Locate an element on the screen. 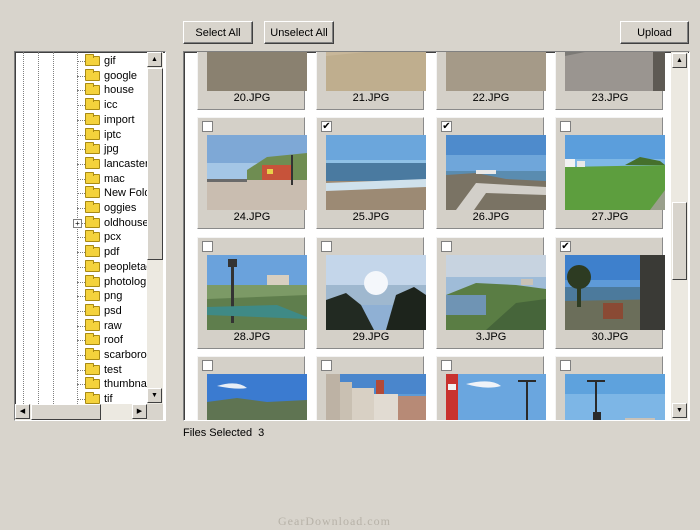 The image size is (700, 530). thumbnail-card: 21.JPG is located at coordinates (371, 81).